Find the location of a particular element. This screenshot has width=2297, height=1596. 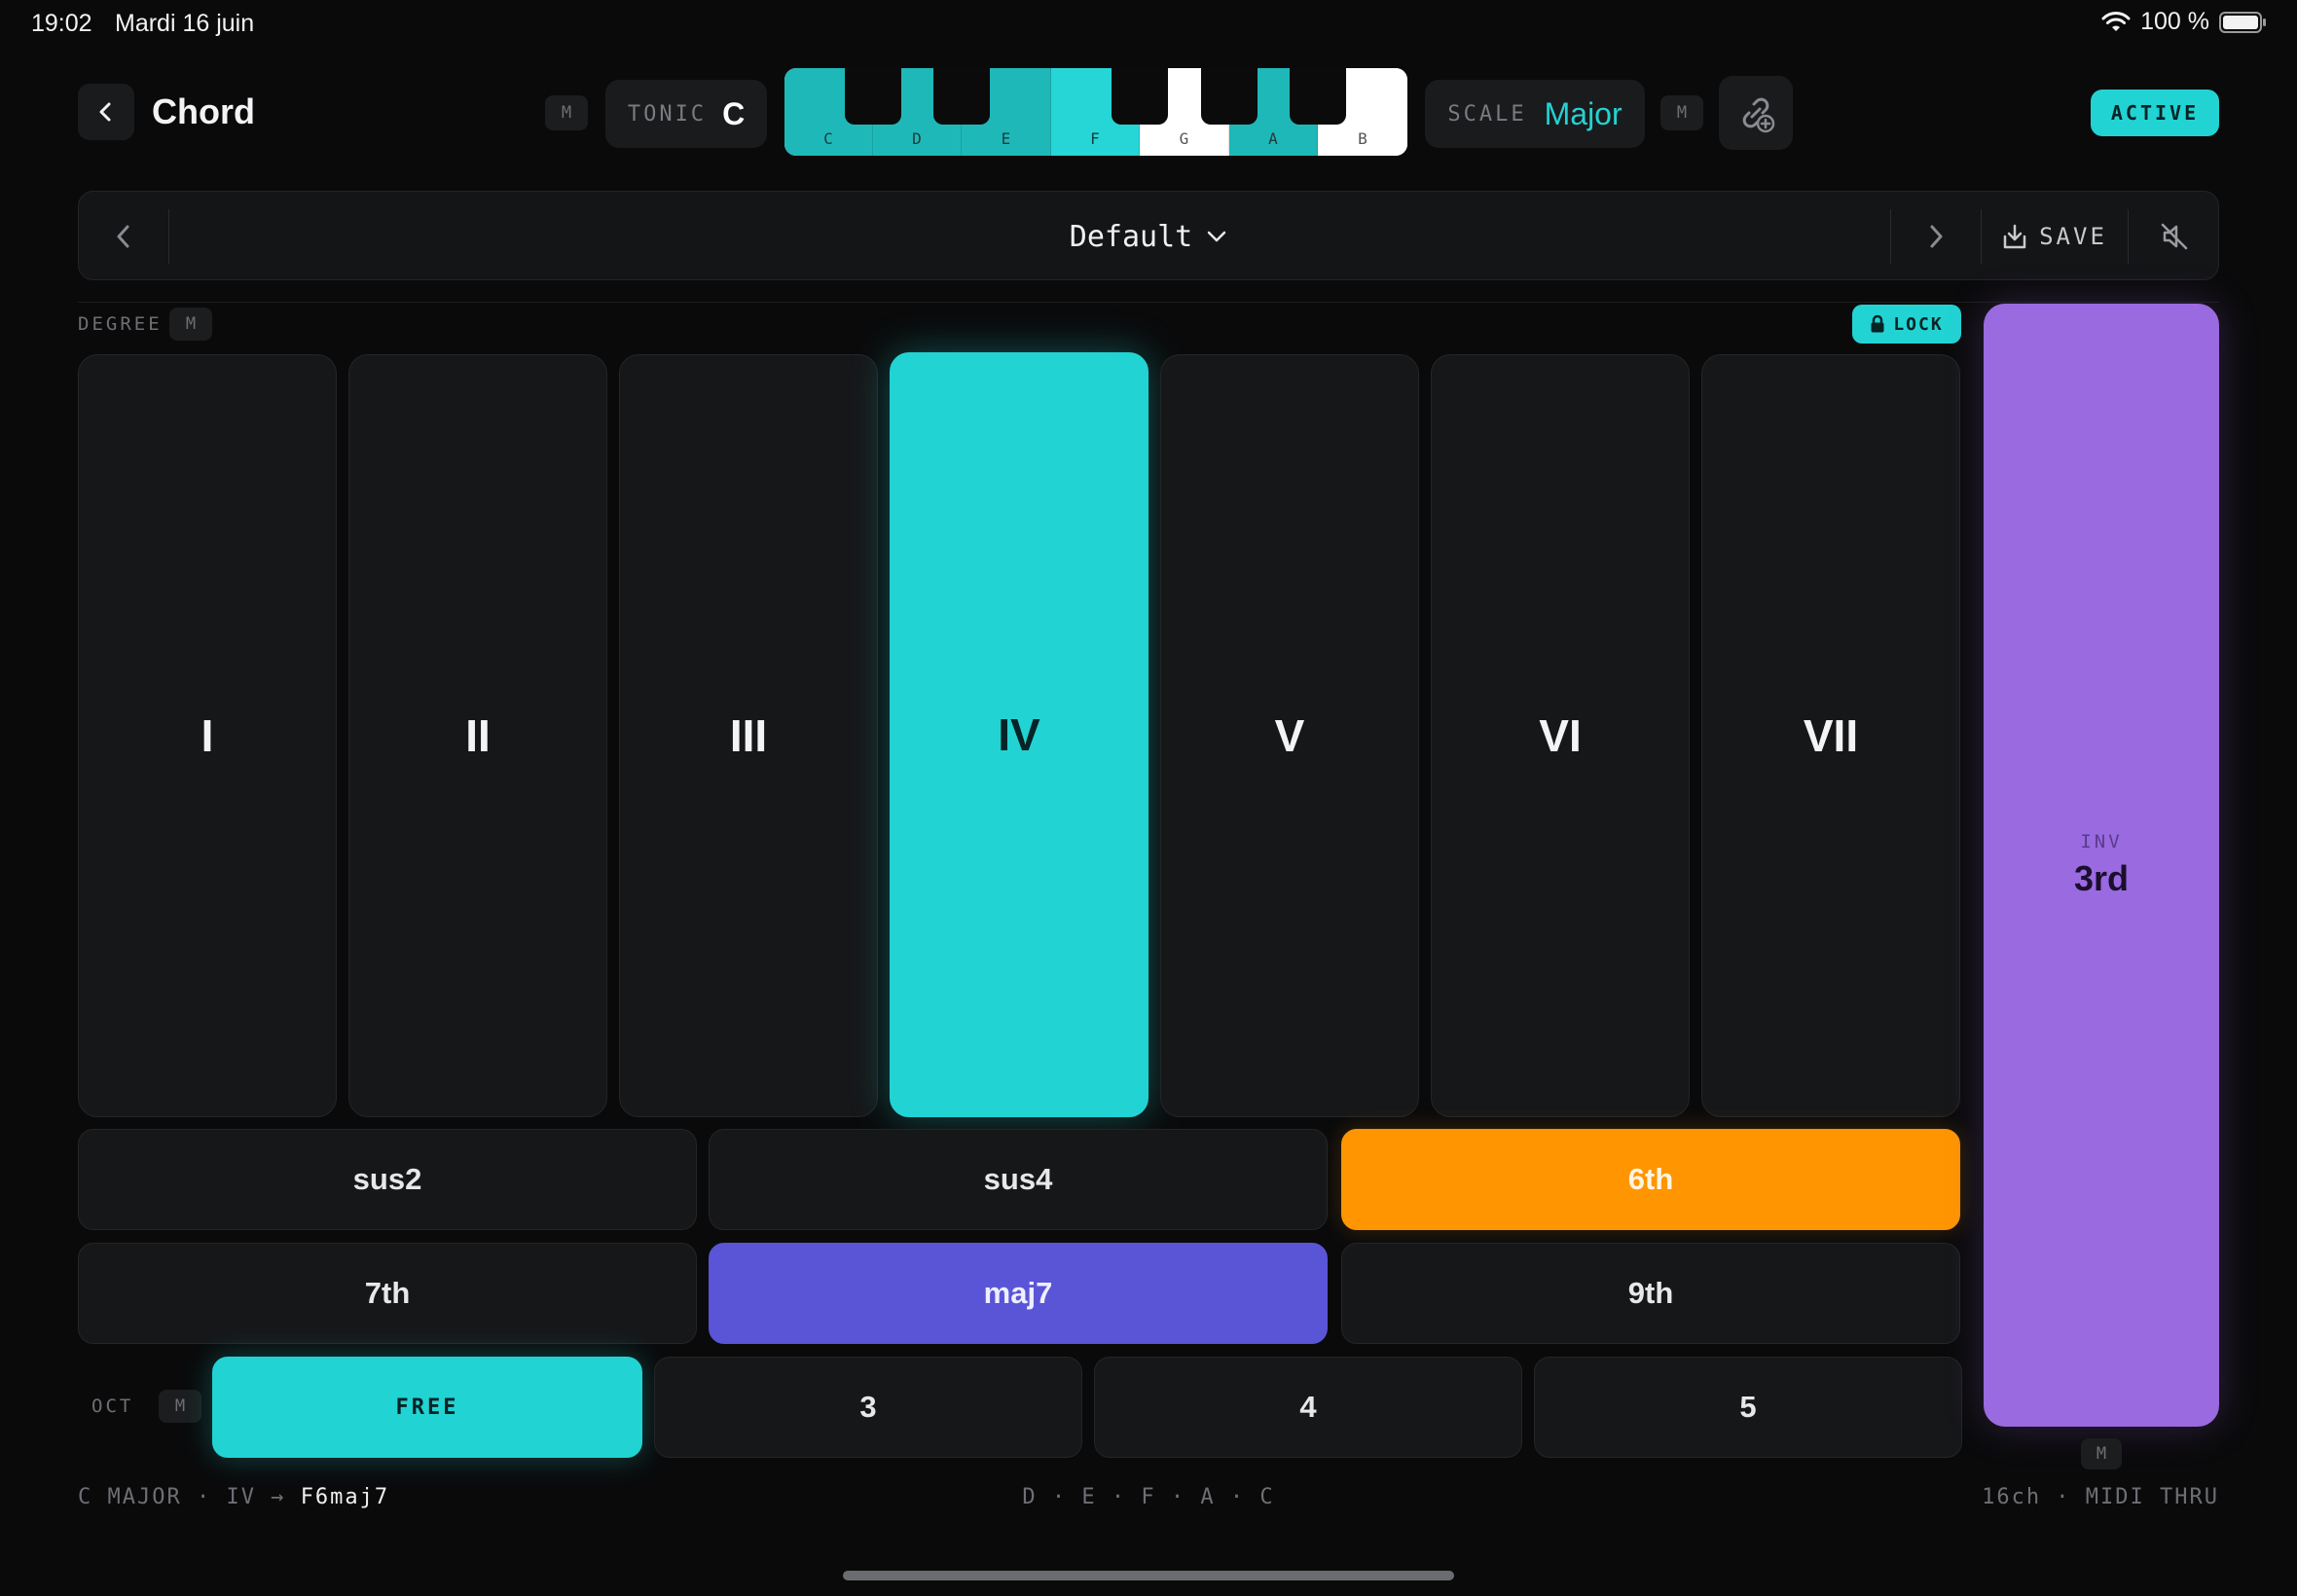

key-label-e: E is located at coordinates (1006, 138).